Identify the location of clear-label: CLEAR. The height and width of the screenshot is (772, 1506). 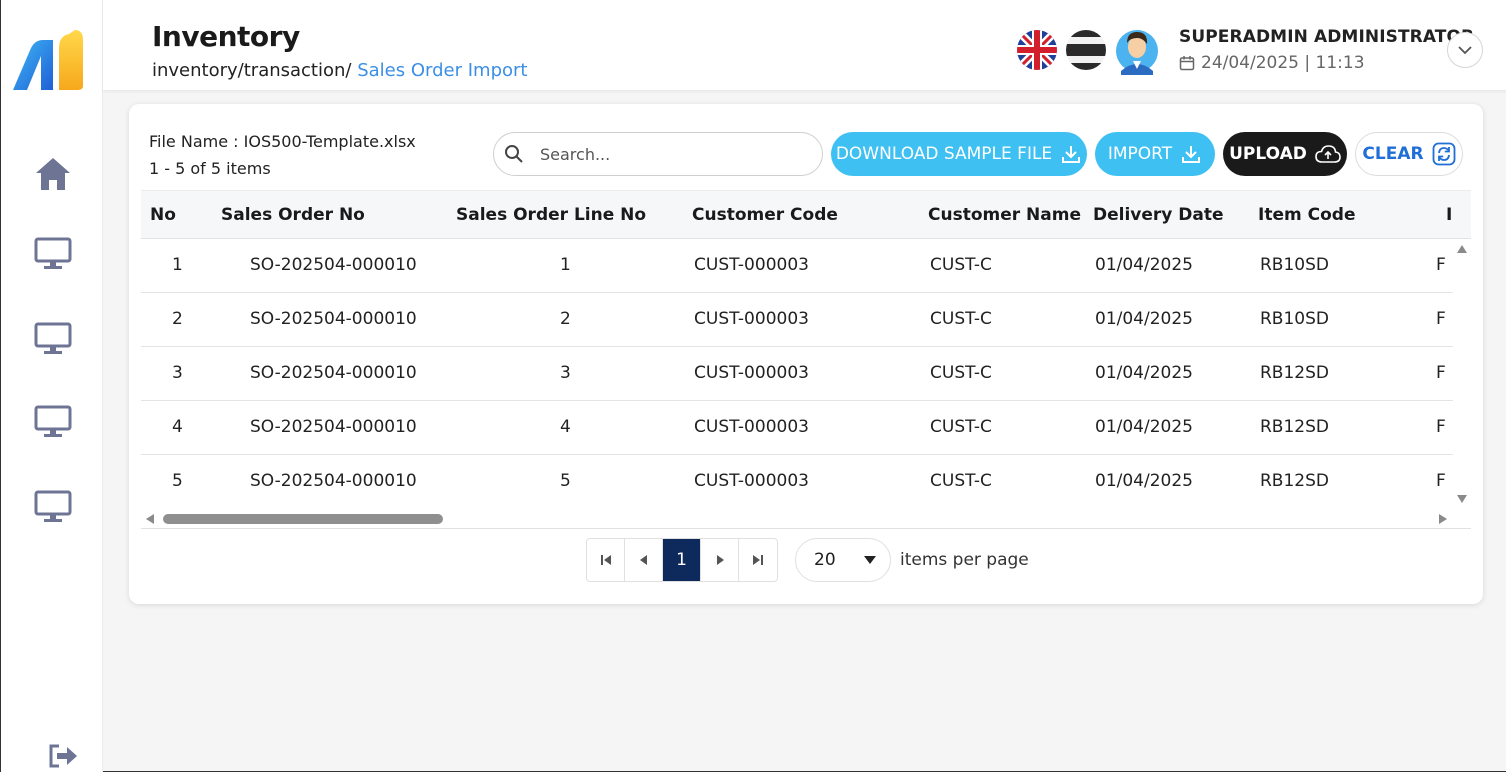
(1393, 154).